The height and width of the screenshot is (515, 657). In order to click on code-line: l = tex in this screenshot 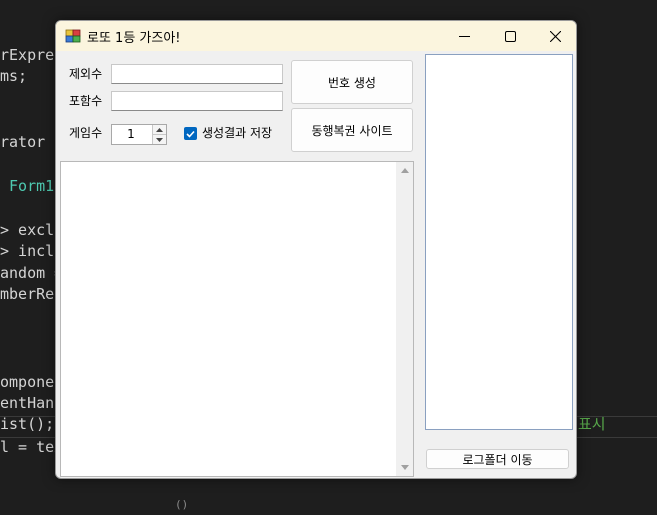, I will do `click(32, 447)`.